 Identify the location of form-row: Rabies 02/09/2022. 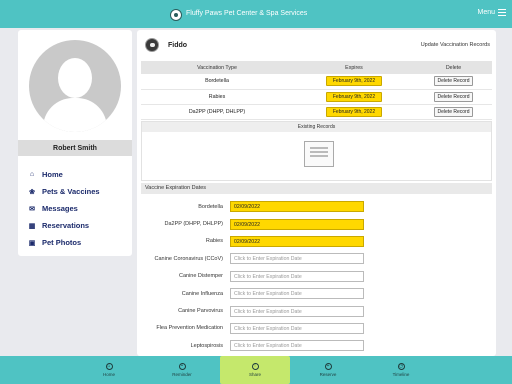
(316, 241).